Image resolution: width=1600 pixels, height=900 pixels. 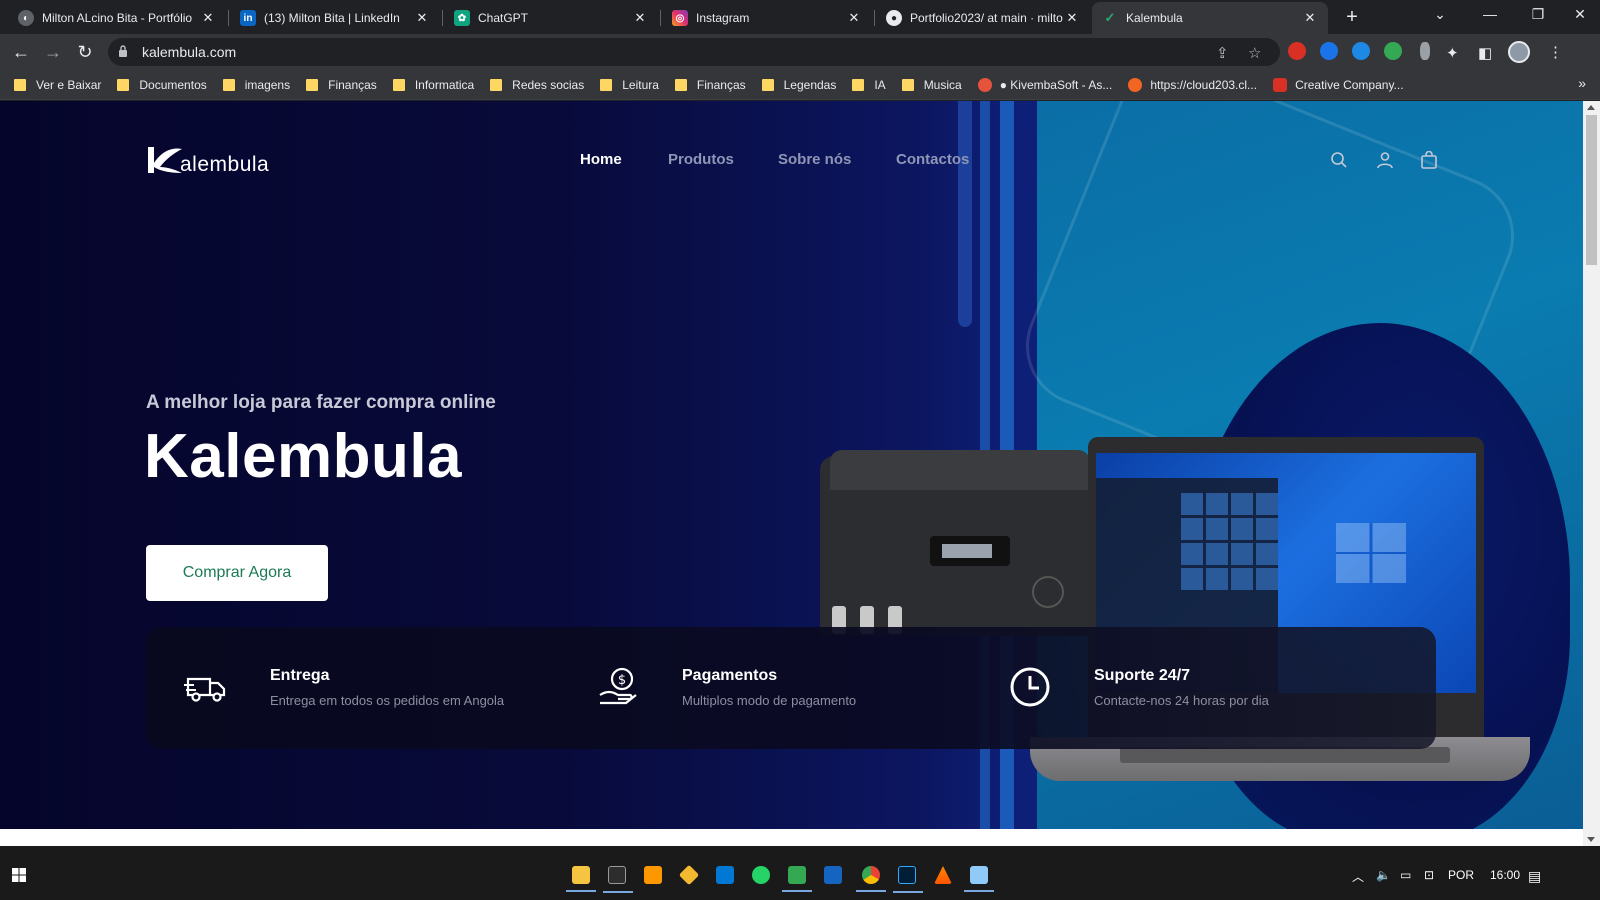 I want to click on bookmark-label: Leitura, so click(x=640, y=84).